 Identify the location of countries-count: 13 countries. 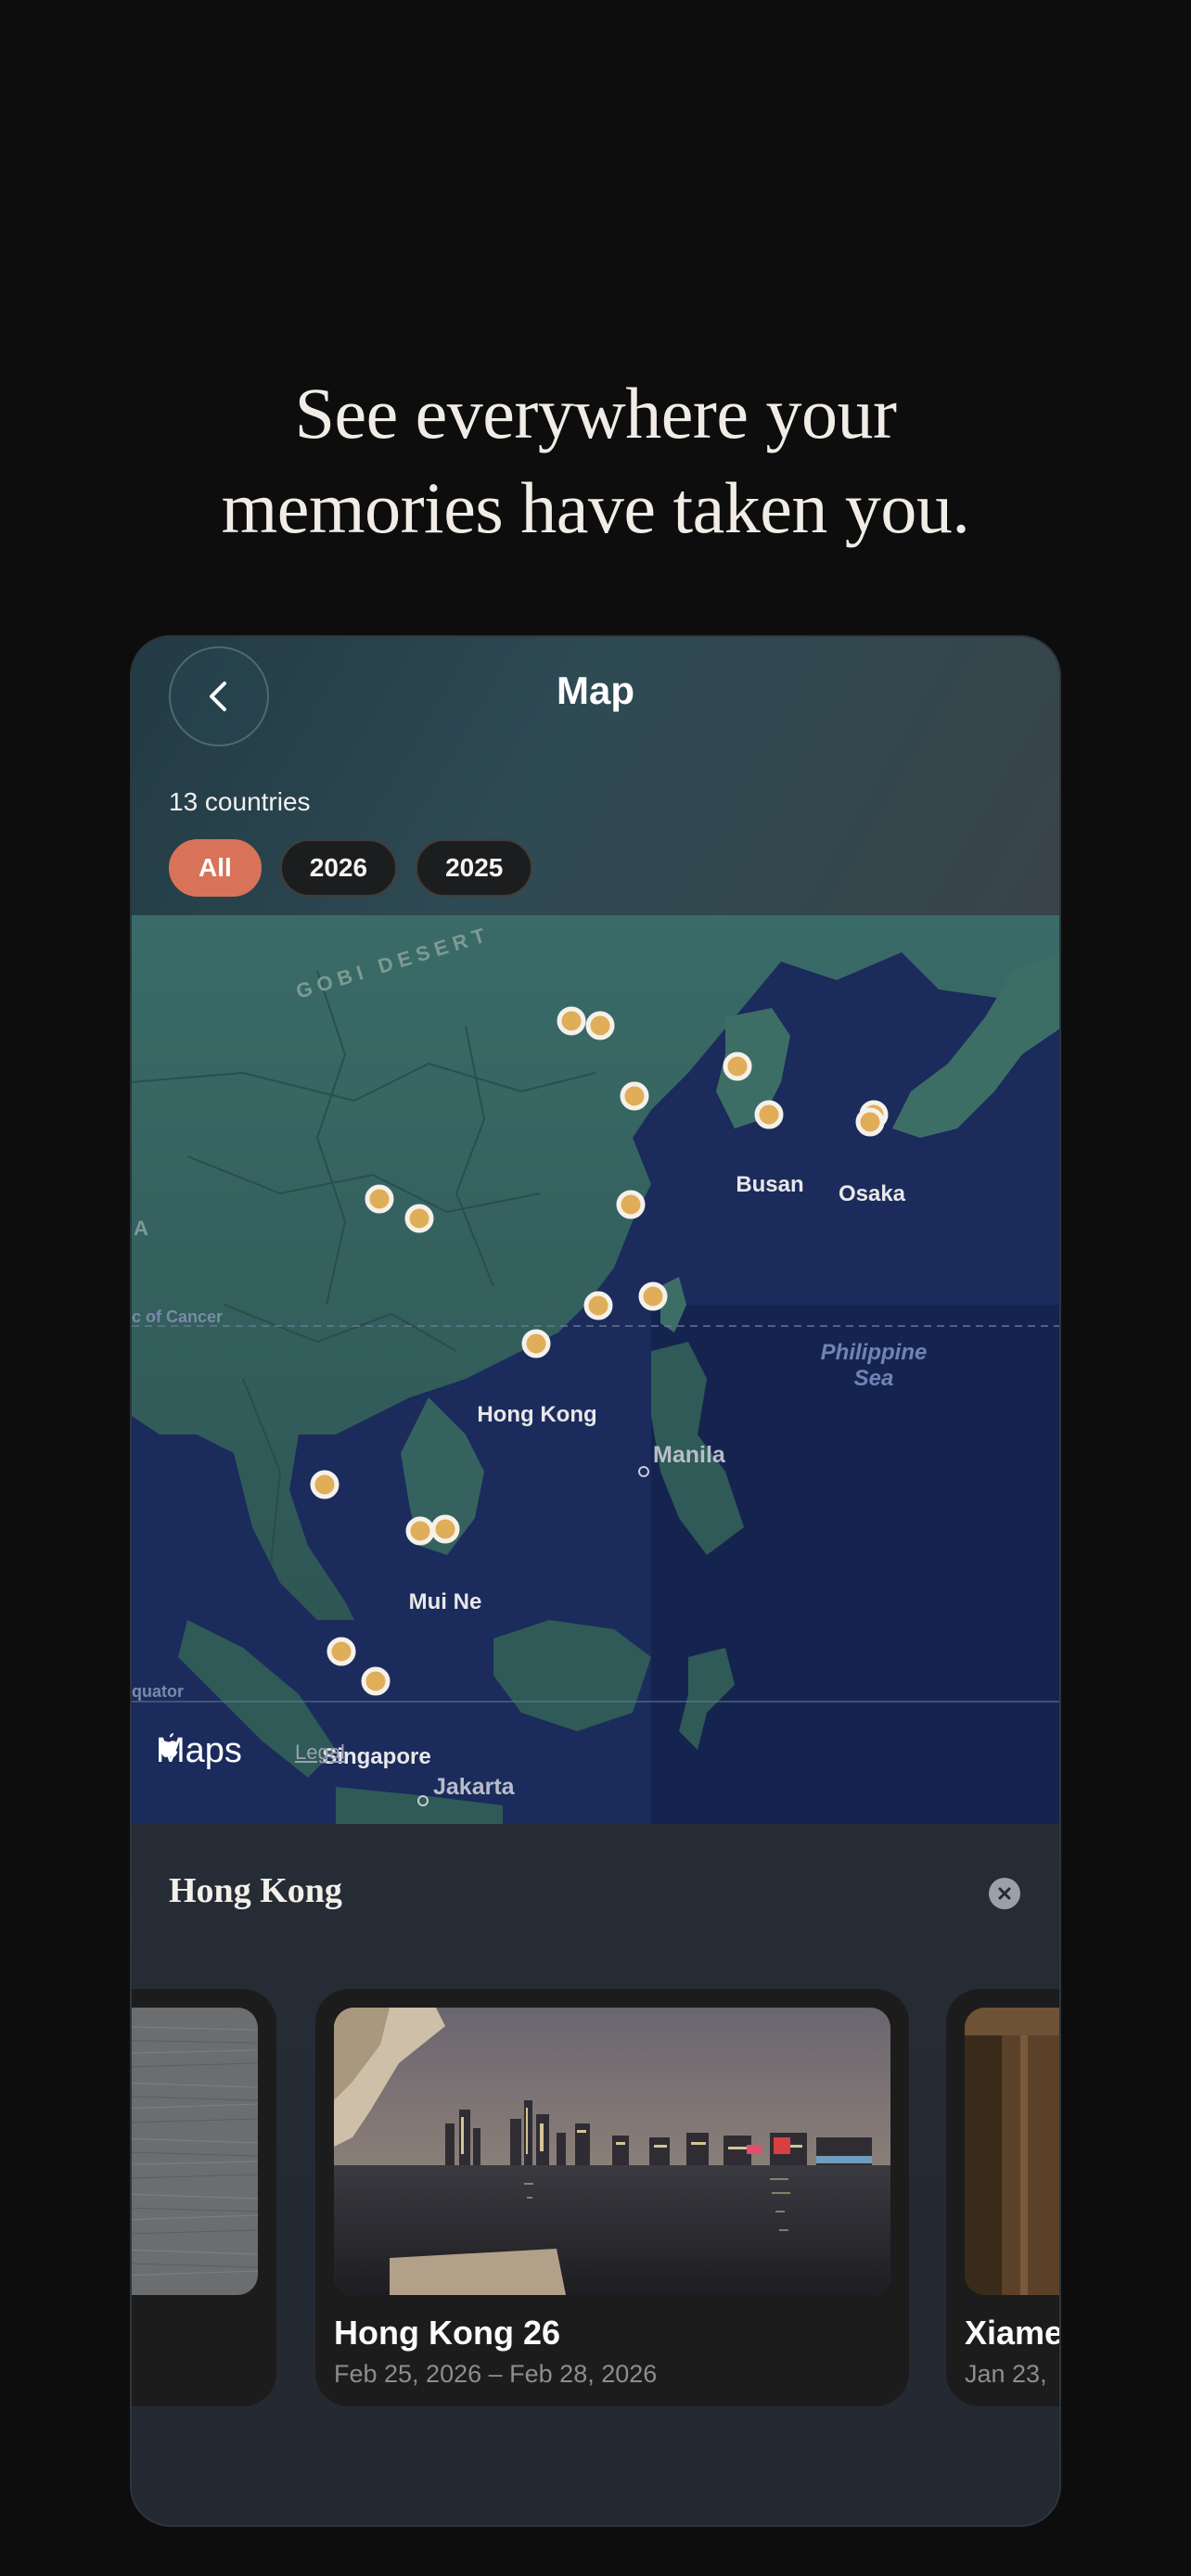
(240, 802).